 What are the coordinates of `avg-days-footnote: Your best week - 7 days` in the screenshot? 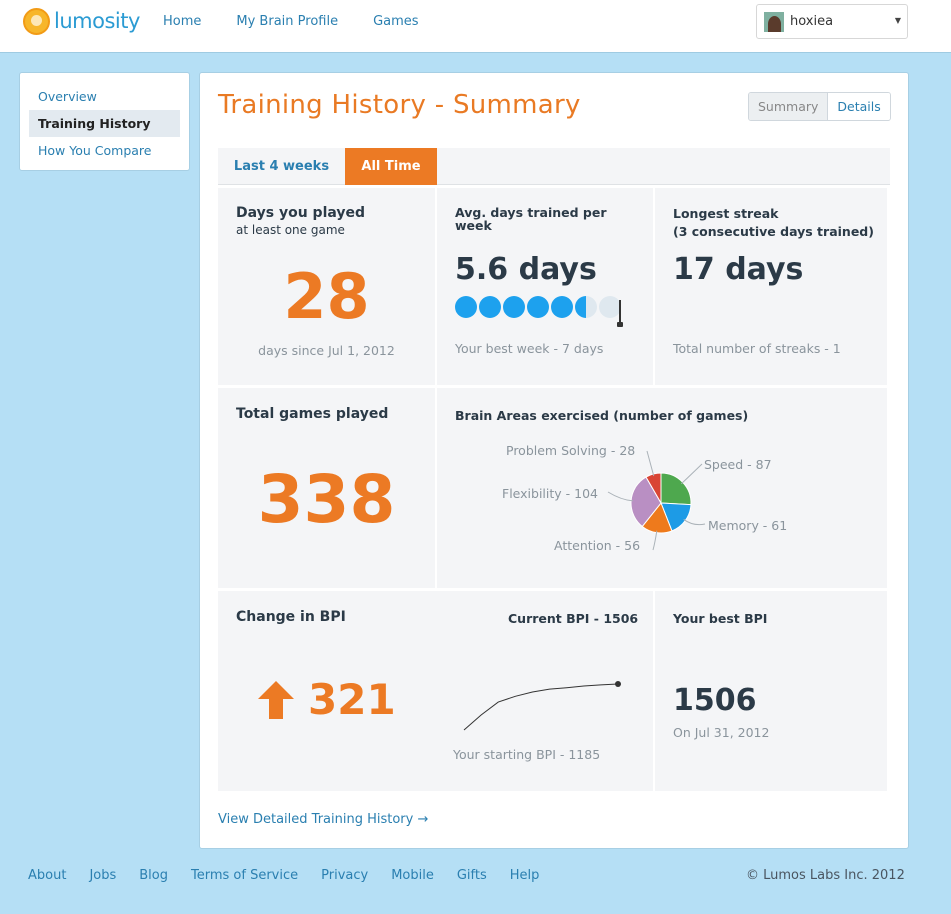 It's located at (529, 348).